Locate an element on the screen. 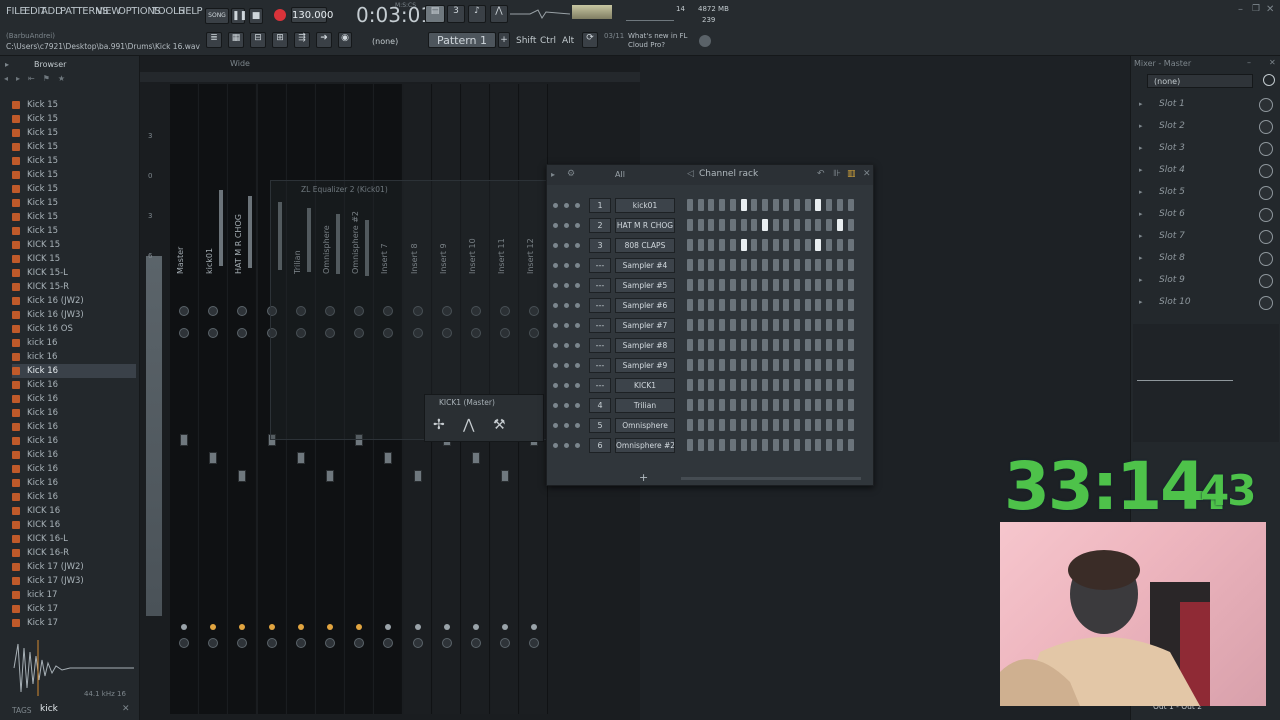  ctrl-key: Ctrl is located at coordinates (548, 41).